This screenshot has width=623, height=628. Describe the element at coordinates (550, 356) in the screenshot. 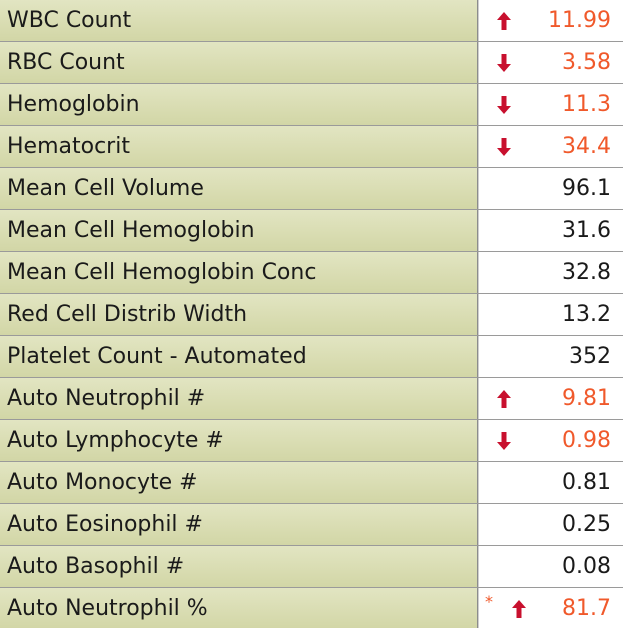

I see `result-value-cell: 352` at that location.